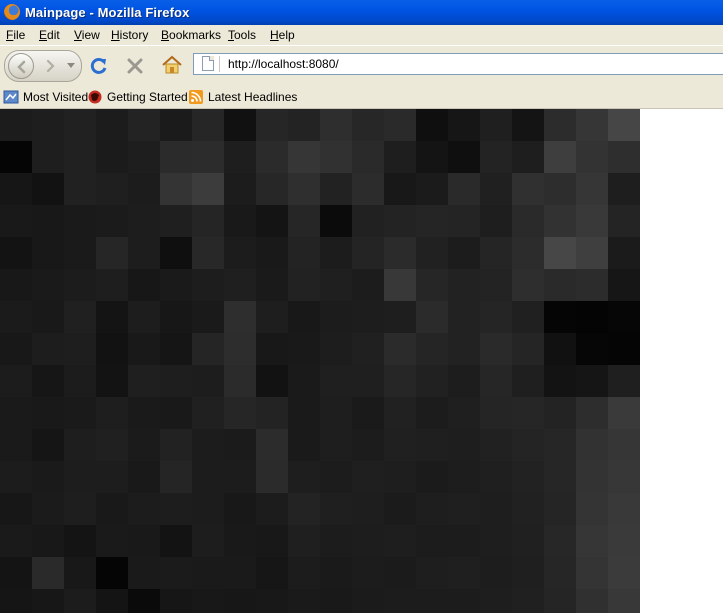  I want to click on getting-started-icon, so click(95, 97).